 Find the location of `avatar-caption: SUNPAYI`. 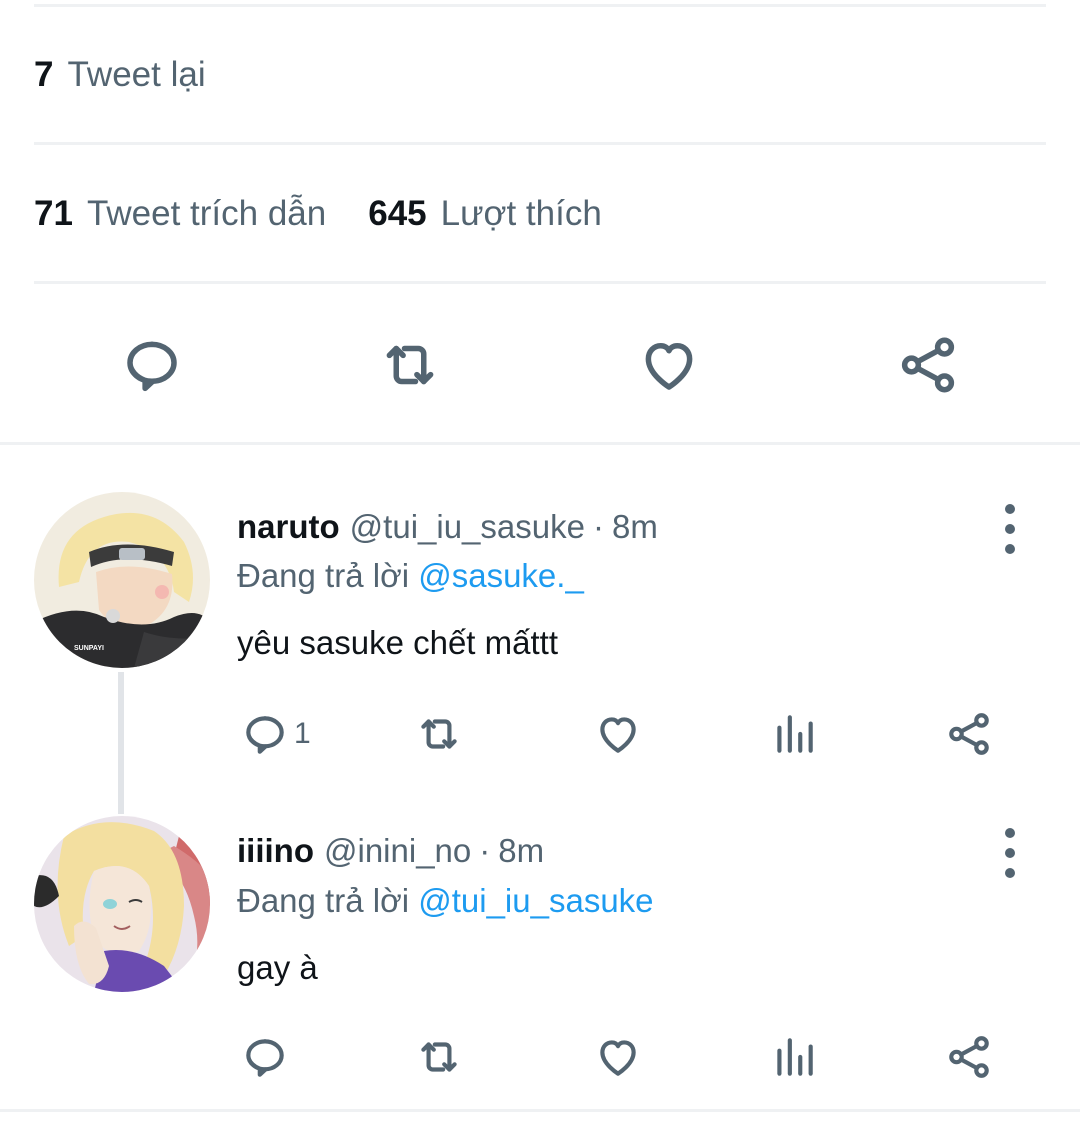

avatar-caption: SUNPAYI is located at coordinates (89, 648).